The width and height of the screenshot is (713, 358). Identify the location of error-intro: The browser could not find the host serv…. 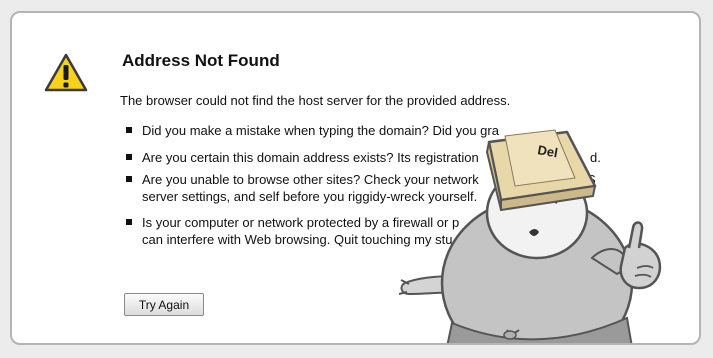
(315, 100).